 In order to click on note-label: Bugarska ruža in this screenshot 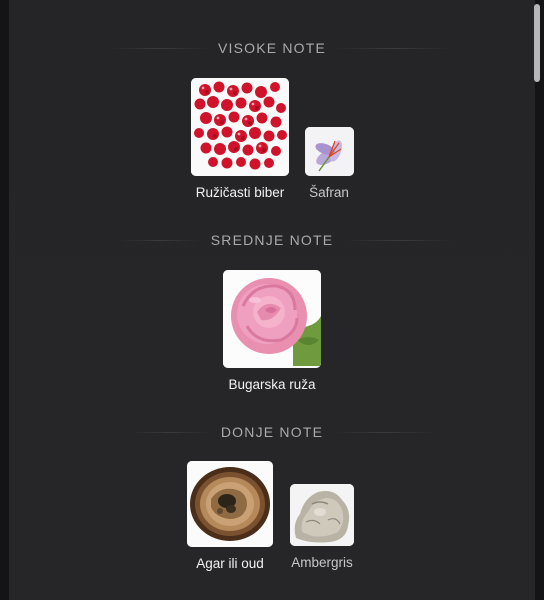, I will do `click(272, 384)`.